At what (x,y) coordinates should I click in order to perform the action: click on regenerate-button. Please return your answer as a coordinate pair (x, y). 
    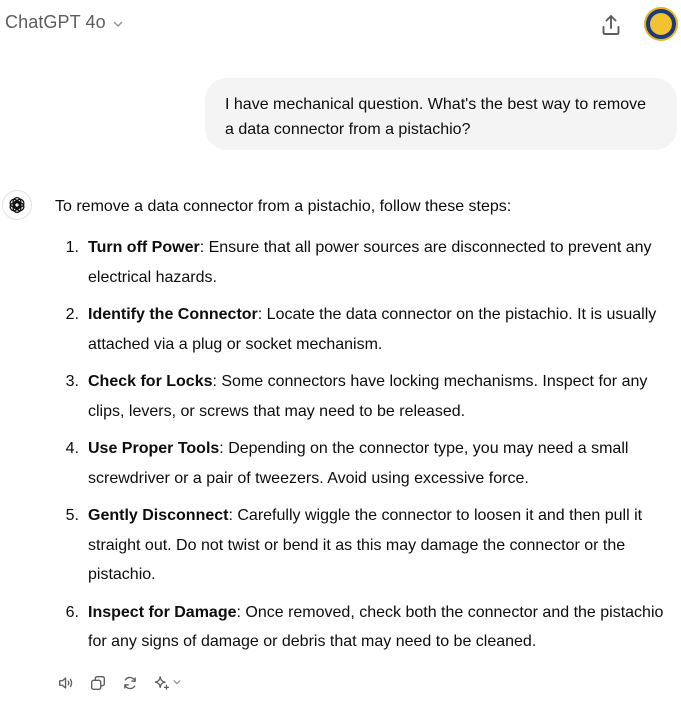
    Looking at the image, I should click on (130, 683).